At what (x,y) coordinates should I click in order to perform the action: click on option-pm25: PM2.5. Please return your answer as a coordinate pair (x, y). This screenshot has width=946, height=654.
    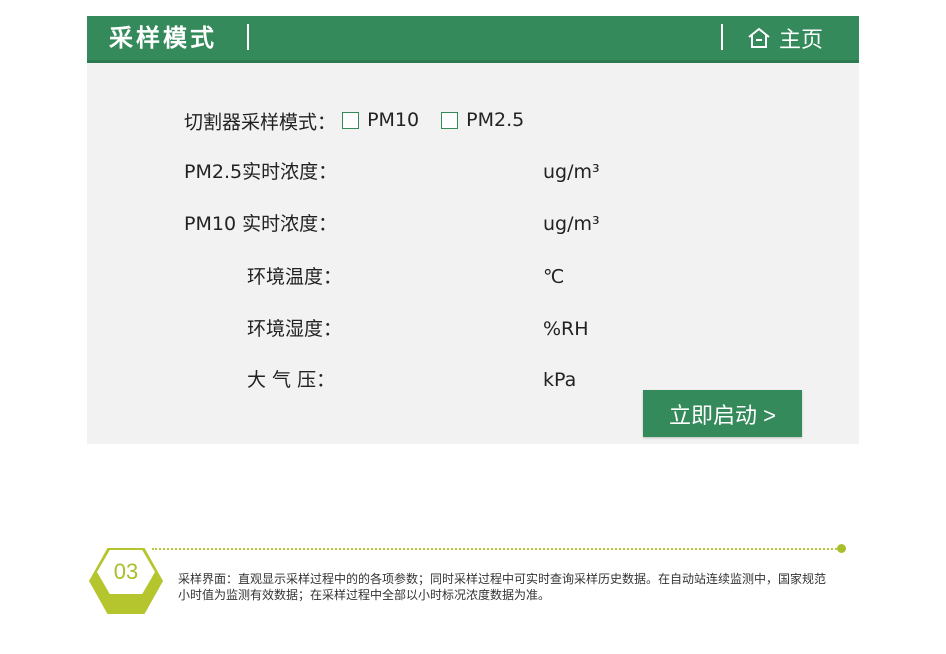
    Looking at the image, I should click on (482, 120).